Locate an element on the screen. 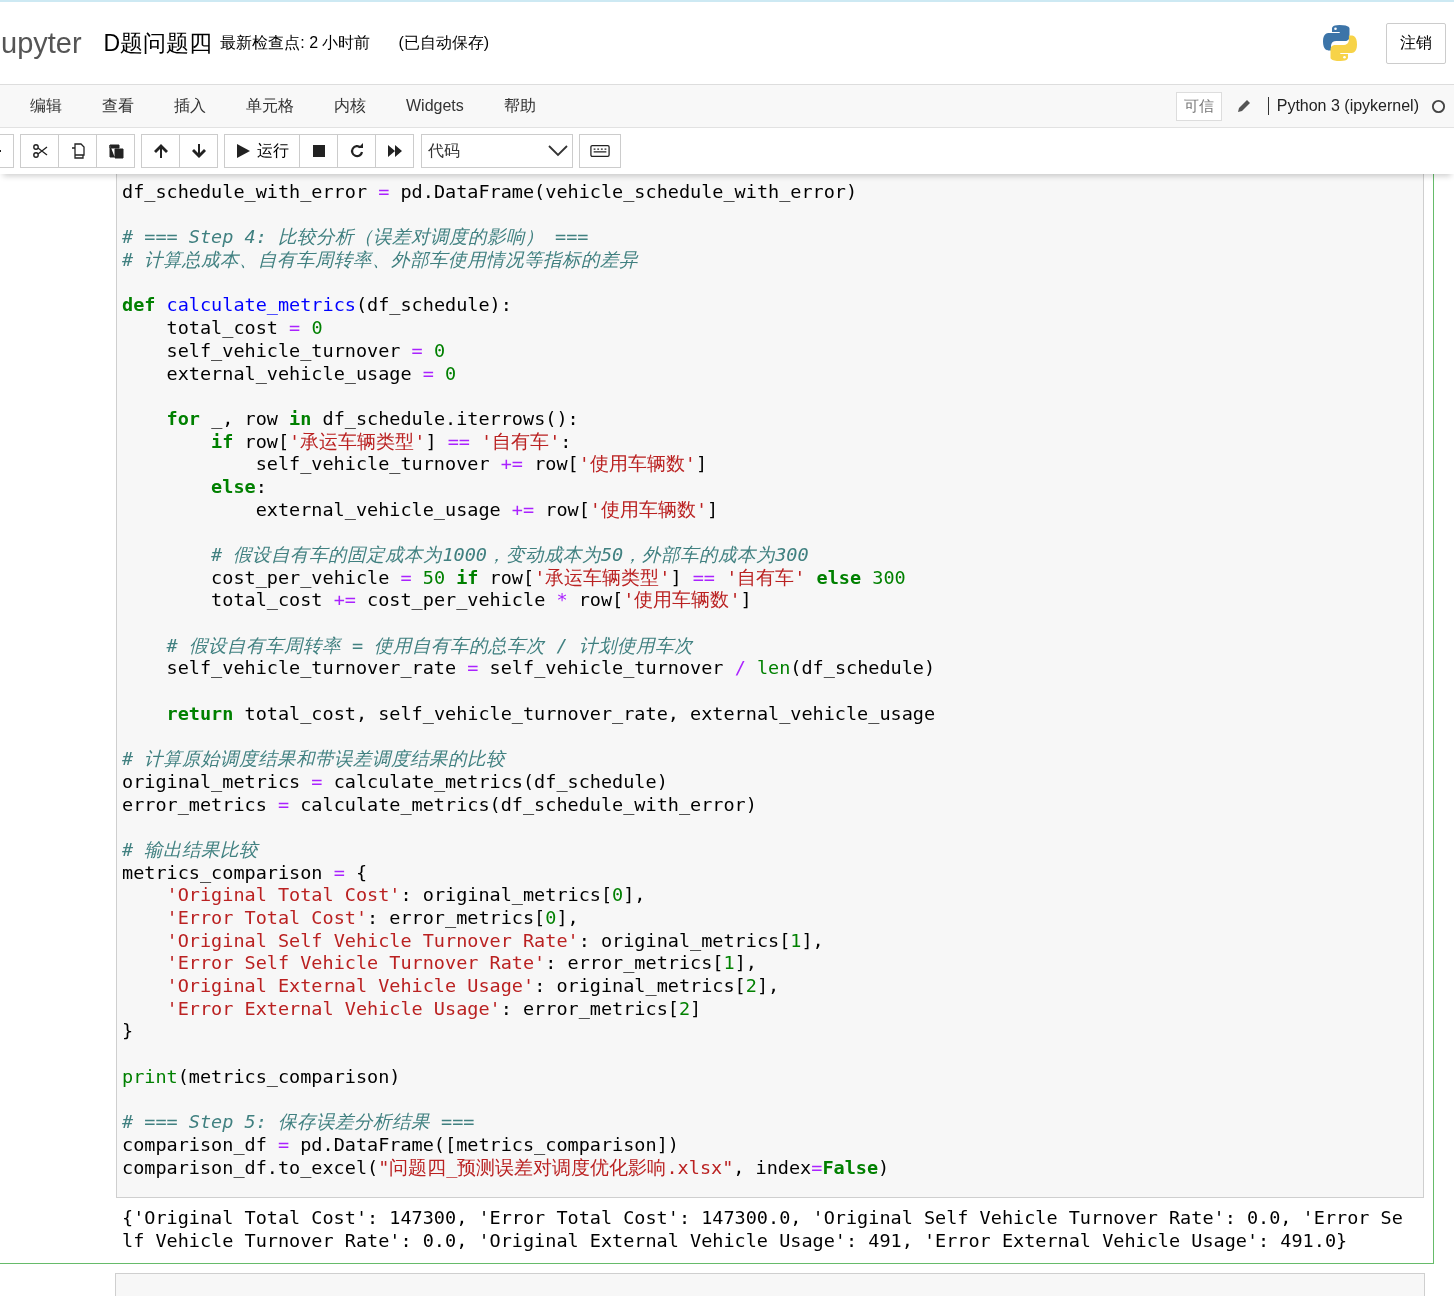 The height and width of the screenshot is (1296, 1454). code-text: comparison_df.to_excel( is located at coordinates (250, 1167).